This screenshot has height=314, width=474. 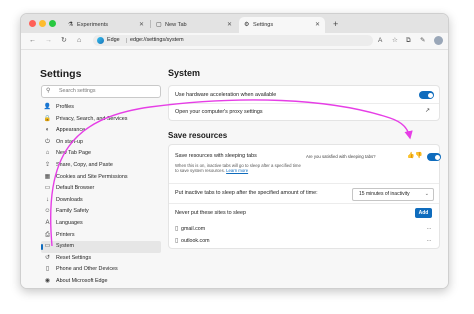 What do you see at coordinates (64, 41) in the screenshot?
I see `refresh-icon: ↻` at bounding box center [64, 41].